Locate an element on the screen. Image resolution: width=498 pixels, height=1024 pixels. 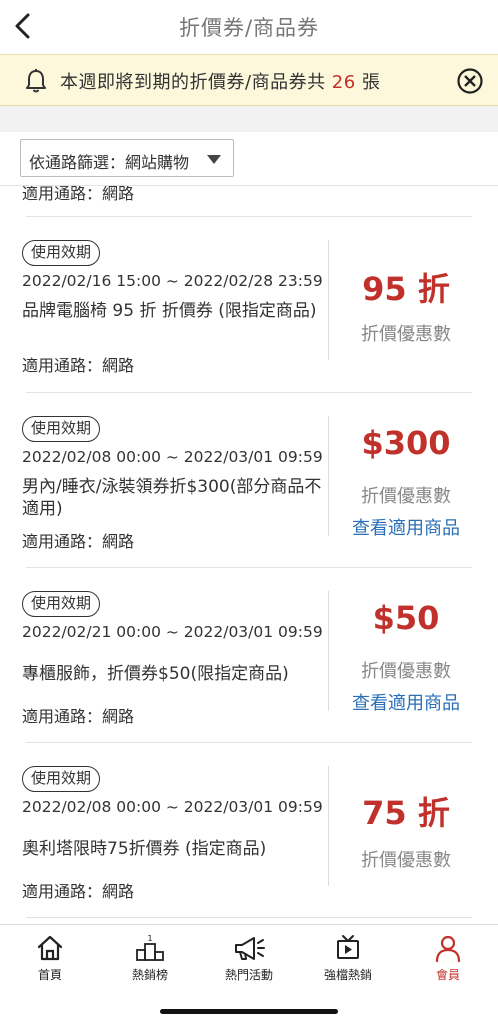
tab-featured: 強檔熱銷 is located at coordinates (348, 961).